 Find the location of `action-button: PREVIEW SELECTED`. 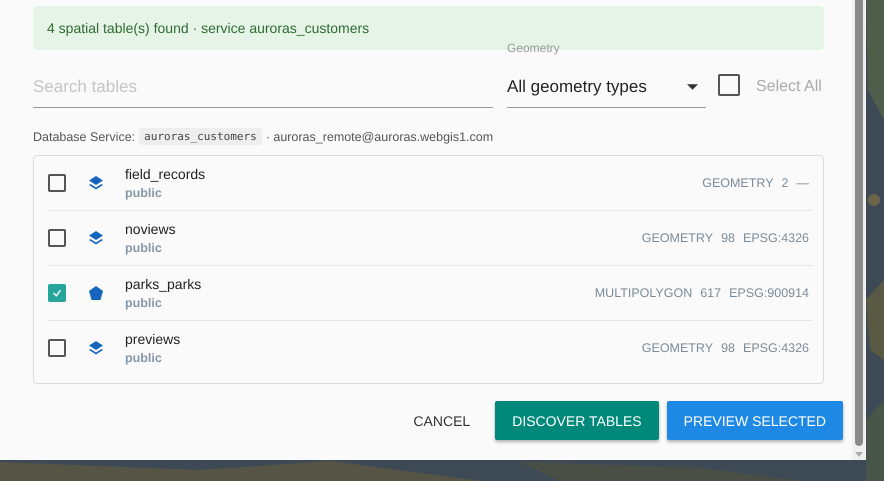

action-button: PREVIEW SELECTED is located at coordinates (754, 420).